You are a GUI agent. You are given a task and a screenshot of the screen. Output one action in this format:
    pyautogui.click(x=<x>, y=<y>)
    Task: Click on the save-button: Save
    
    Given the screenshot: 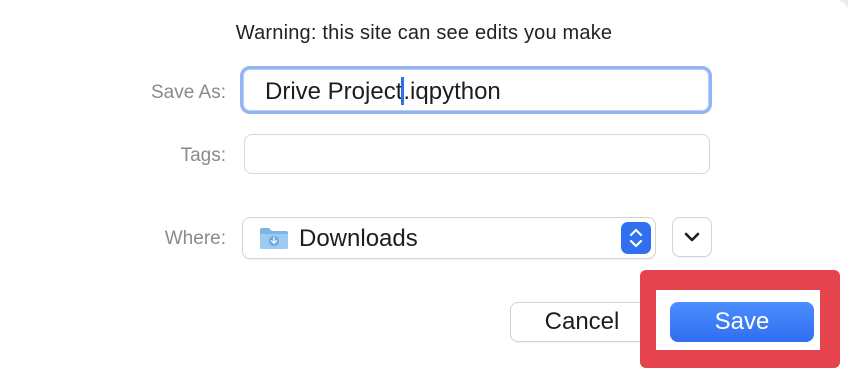 What is the action you would take?
    pyautogui.click(x=742, y=322)
    